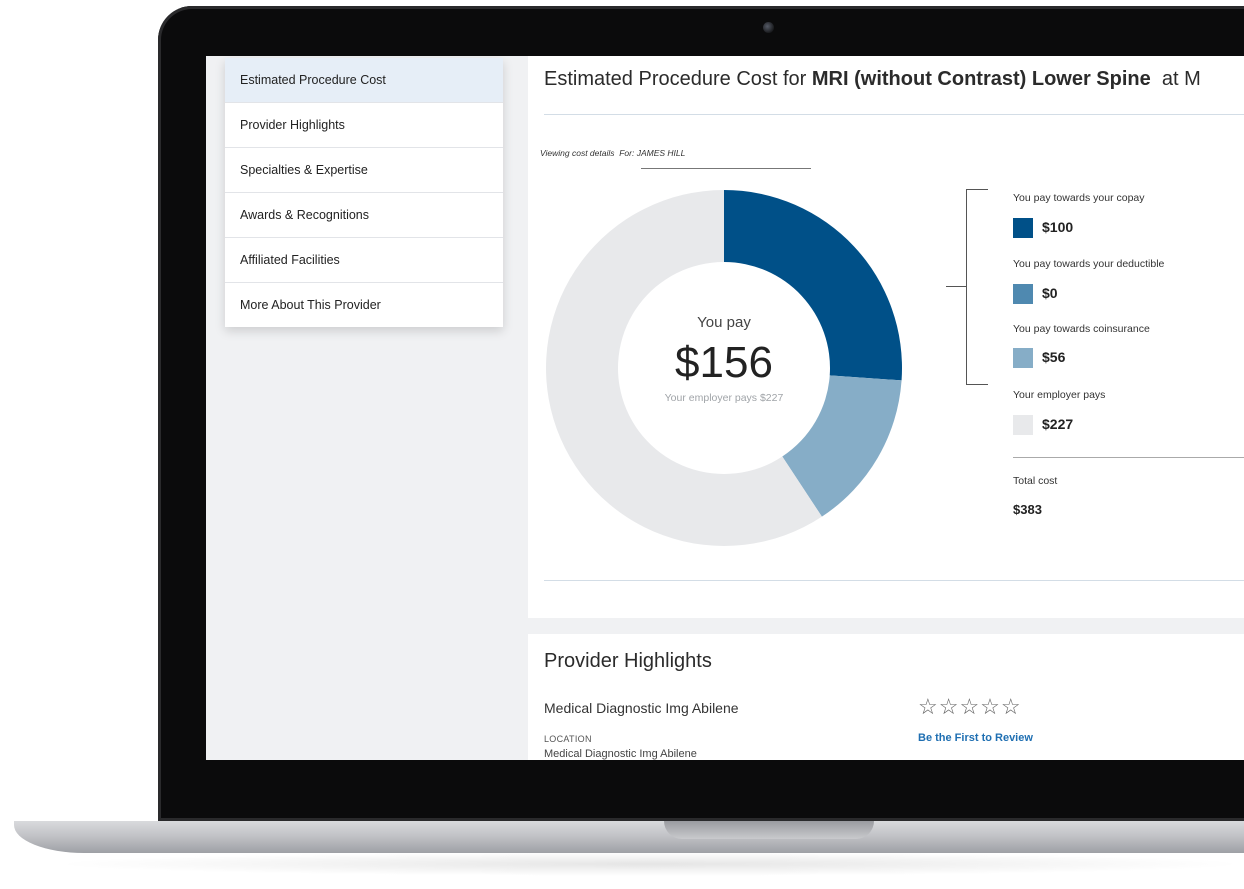  Describe the element at coordinates (568, 739) in the screenshot. I see `location-label: LOCATION` at that location.